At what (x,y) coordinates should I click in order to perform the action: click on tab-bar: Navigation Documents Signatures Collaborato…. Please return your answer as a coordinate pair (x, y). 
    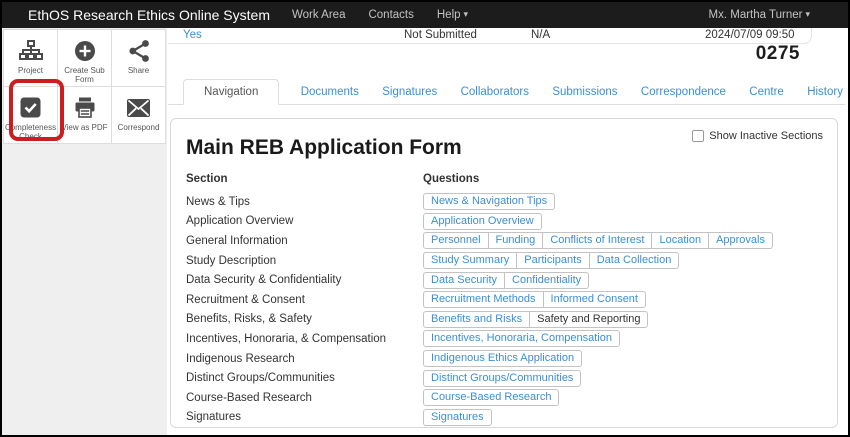
    Looking at the image, I should click on (506, 91).